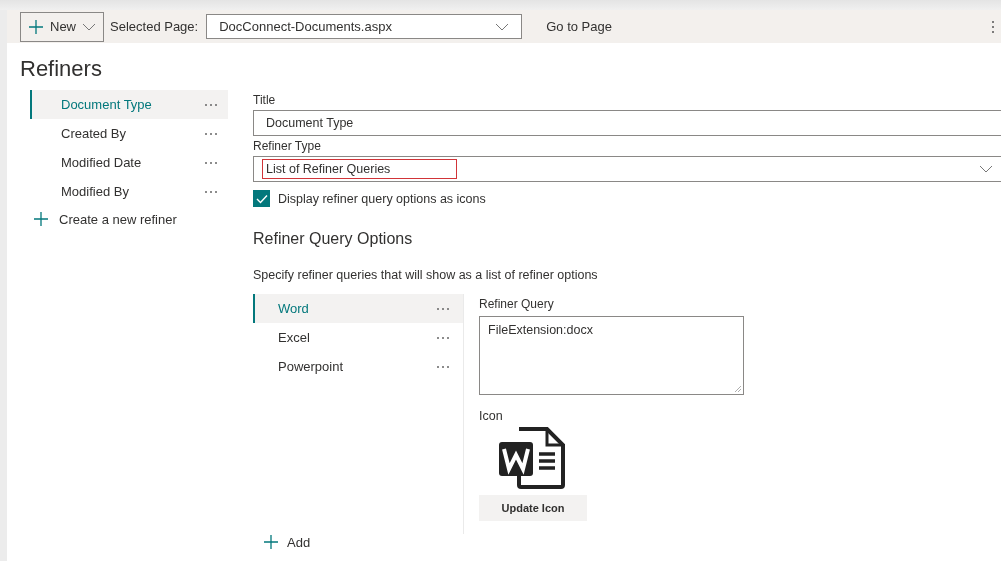 This screenshot has height=561, width=1001. I want to click on query-option-item: Excel, so click(358, 337).